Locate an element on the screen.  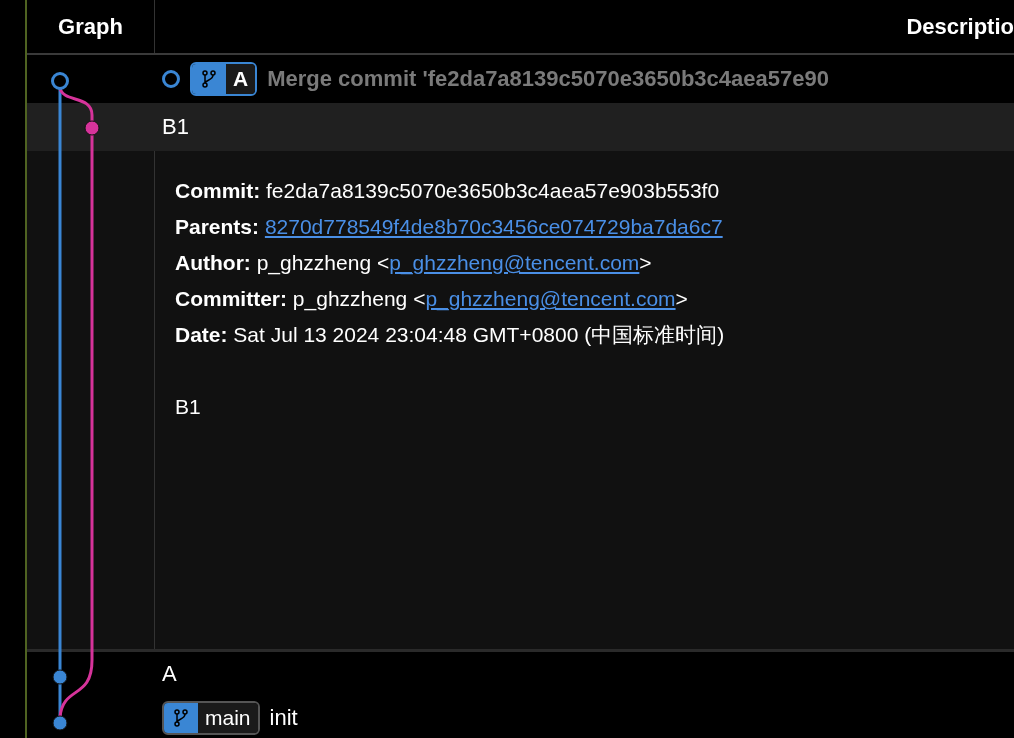
branch-badge: A is located at coordinates (224, 79).